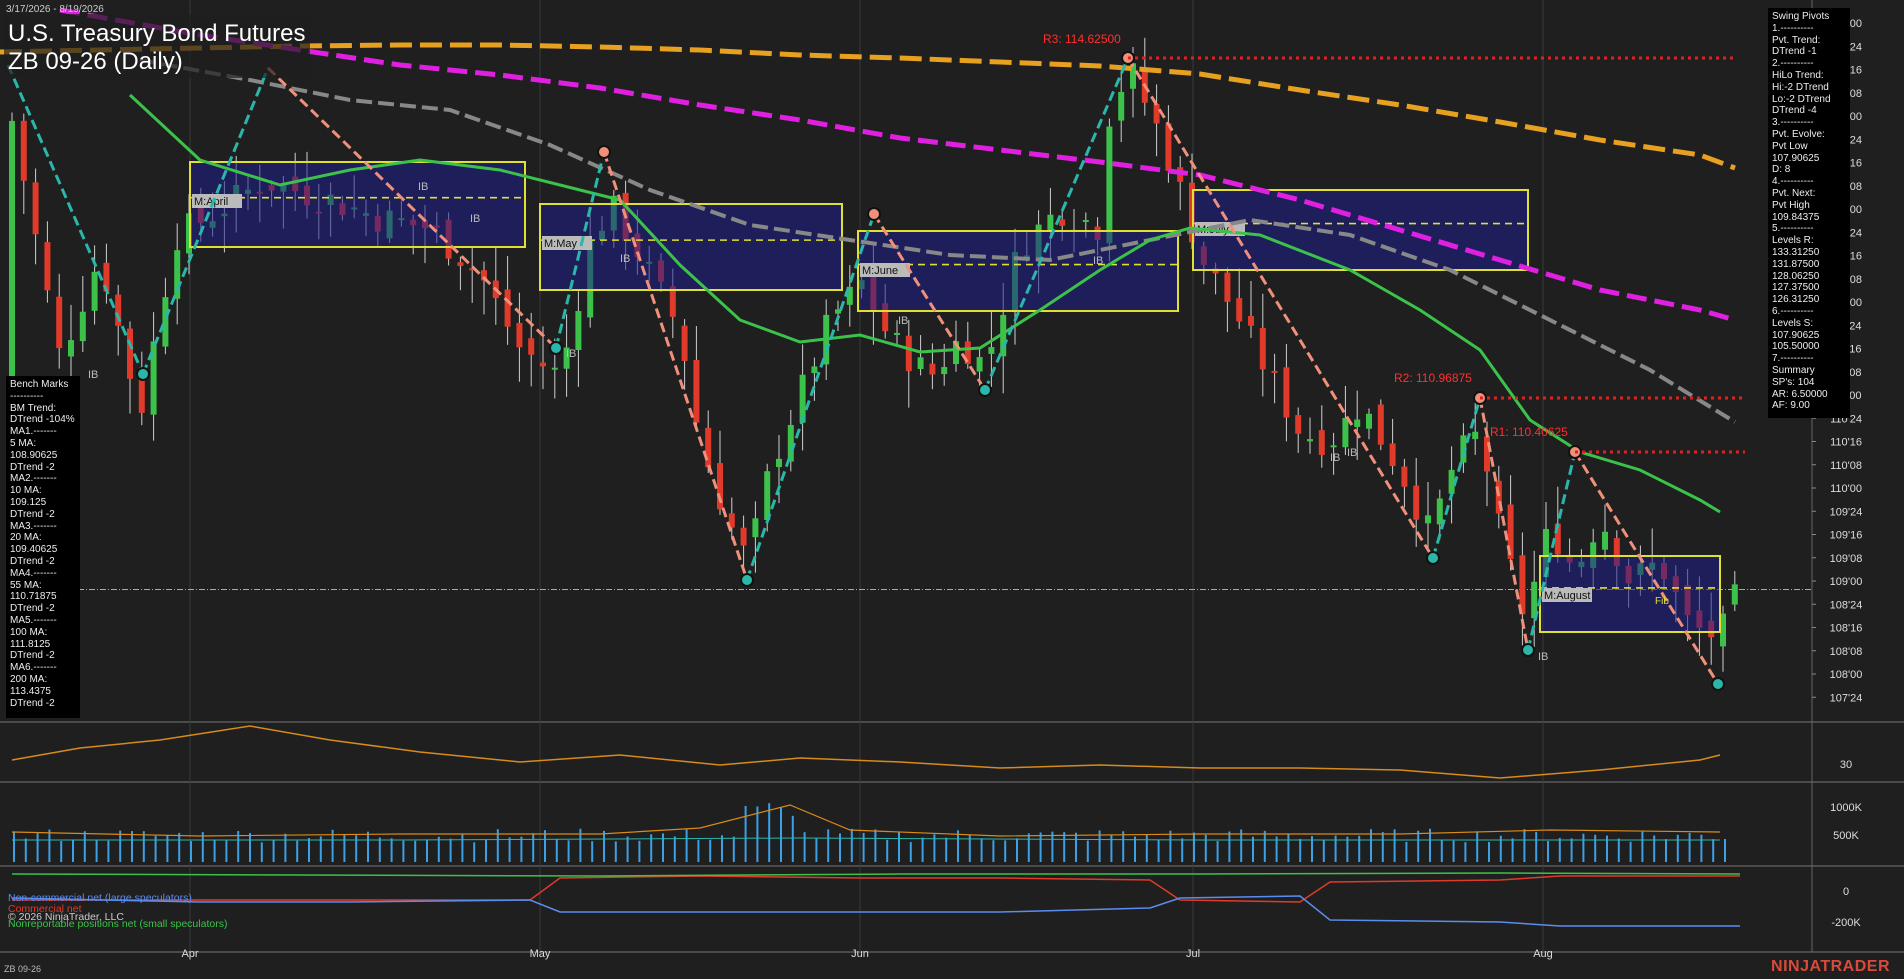 The height and width of the screenshot is (979, 1904). Describe the element at coordinates (1800, 87) in the screenshot. I see `swing-pivots-line: Hi:-2 DTrend` at that location.